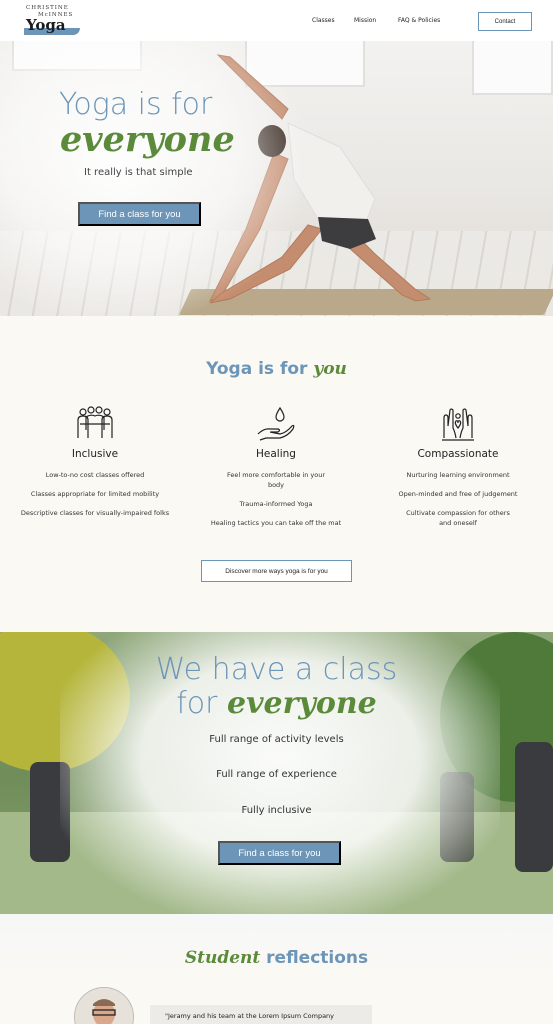 The width and height of the screenshot is (553, 1024). Describe the element at coordinates (147, 139) in the screenshot. I see `hero-title-emphasis: everyone` at that location.